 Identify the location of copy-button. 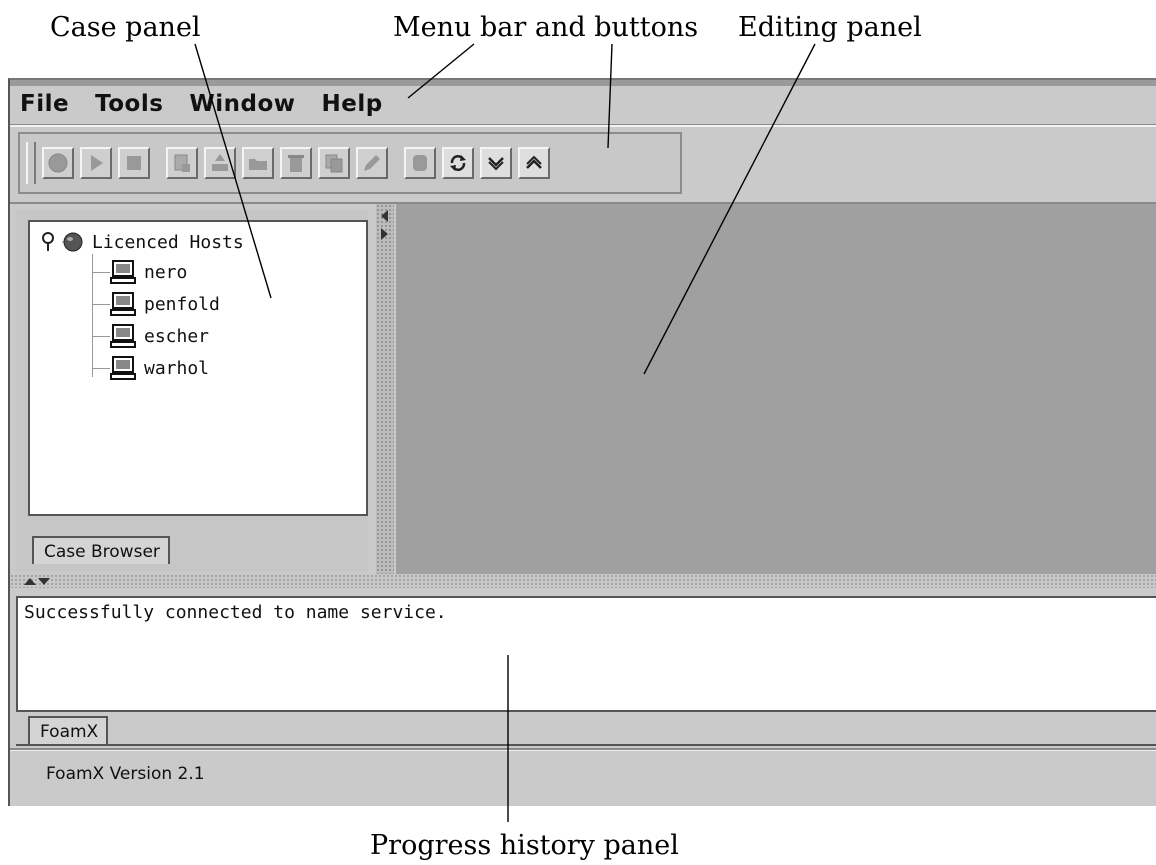
(334, 163).